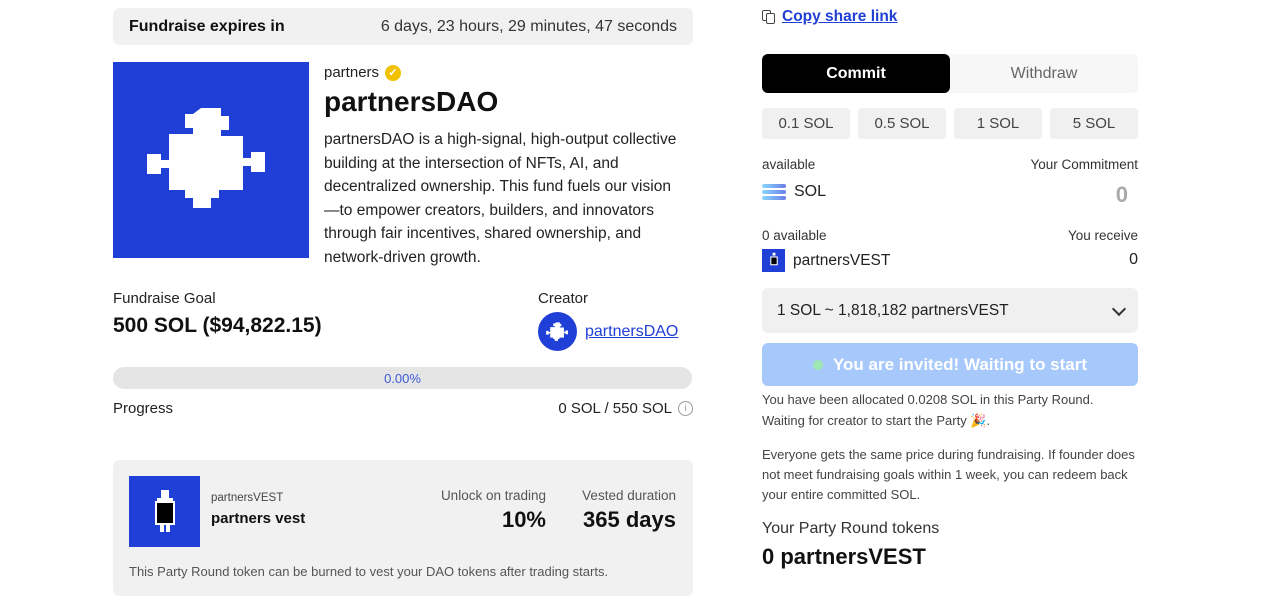 The width and height of the screenshot is (1280, 596). I want to click on solana-icon, so click(774, 192).